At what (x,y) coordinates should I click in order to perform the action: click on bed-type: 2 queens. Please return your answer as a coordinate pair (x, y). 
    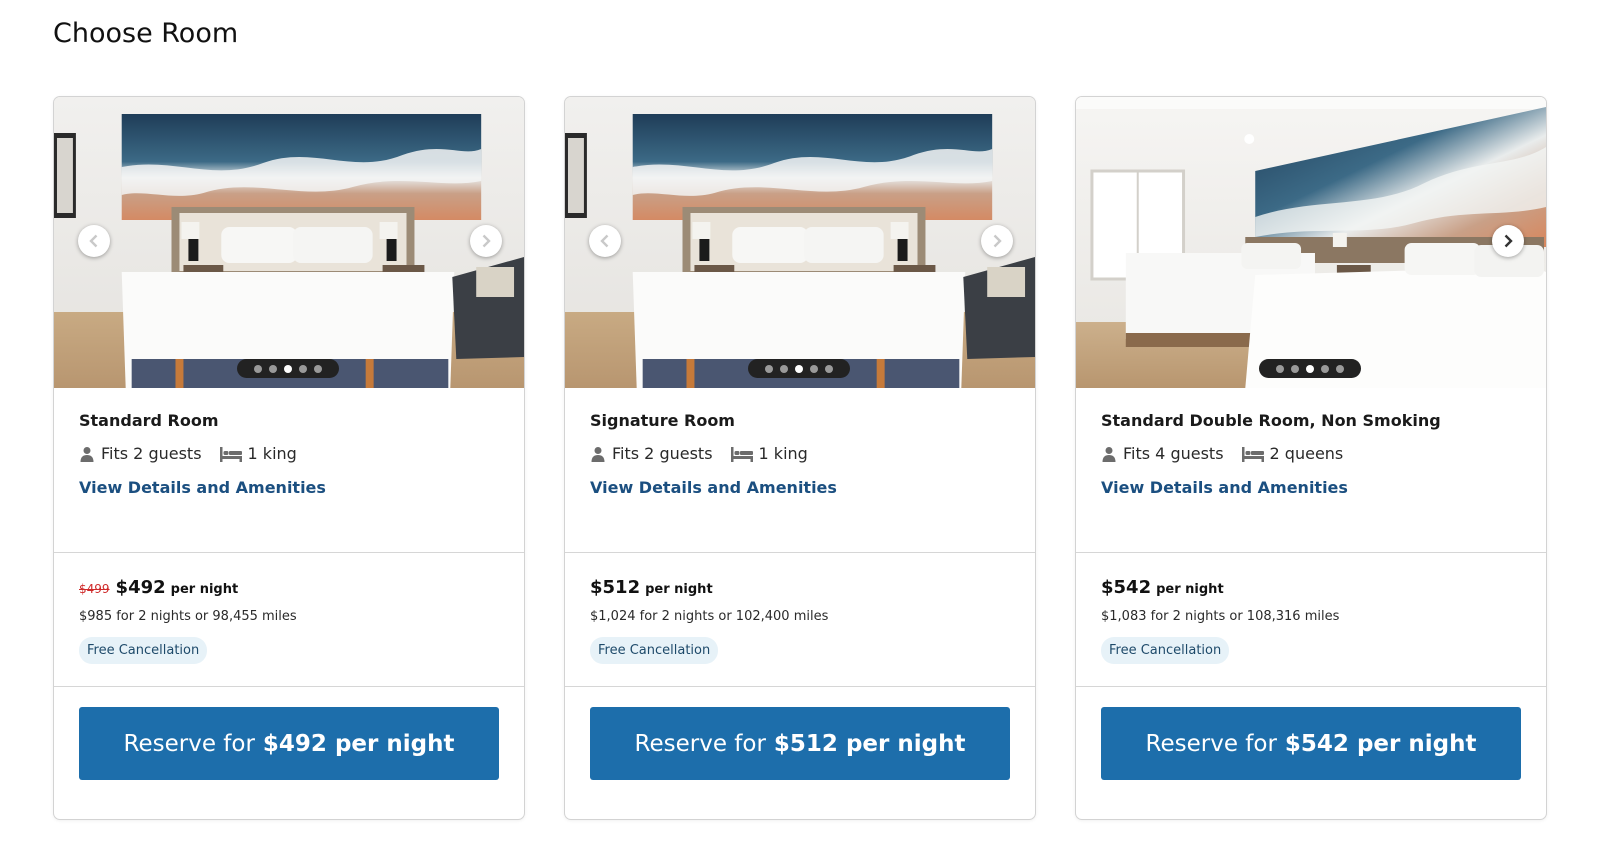
    Looking at the image, I should click on (1306, 453).